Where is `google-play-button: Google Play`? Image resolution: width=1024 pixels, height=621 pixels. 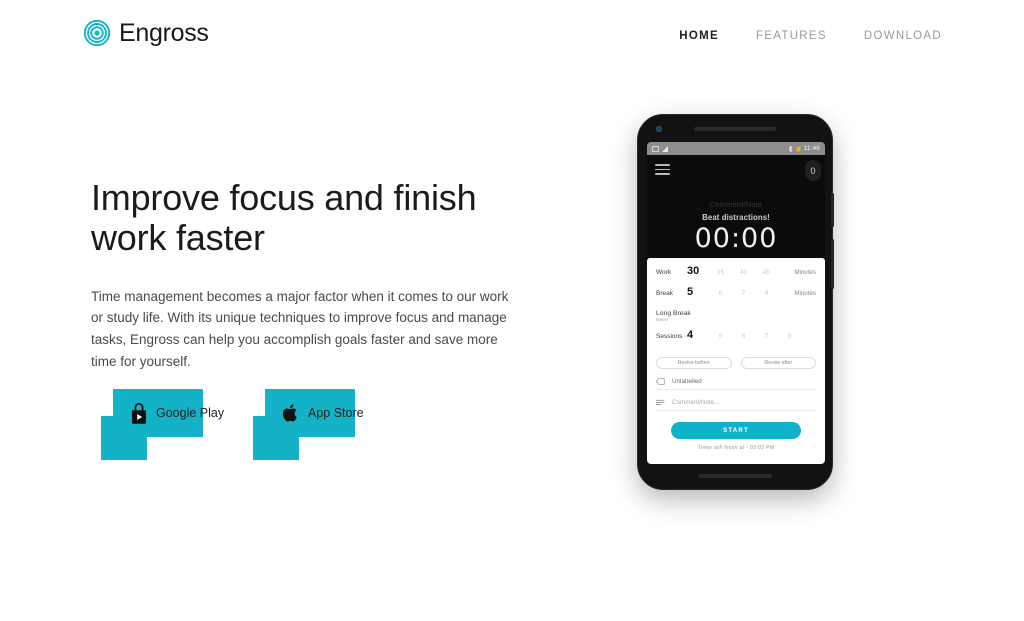
google-play-button: Google Play is located at coordinates (168, 413).